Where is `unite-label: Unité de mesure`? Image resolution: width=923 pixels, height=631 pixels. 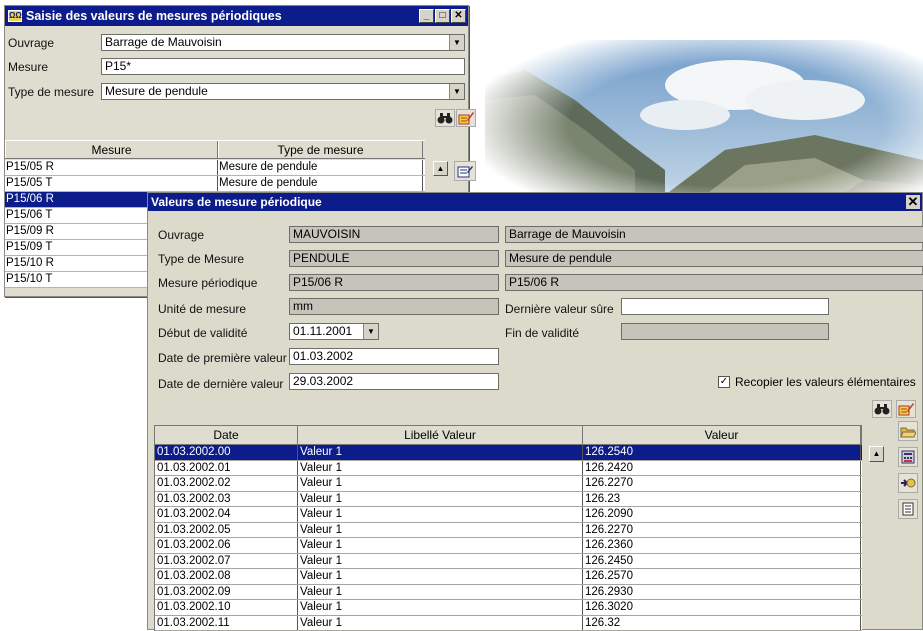
unite-label: Unité de mesure is located at coordinates (202, 309).